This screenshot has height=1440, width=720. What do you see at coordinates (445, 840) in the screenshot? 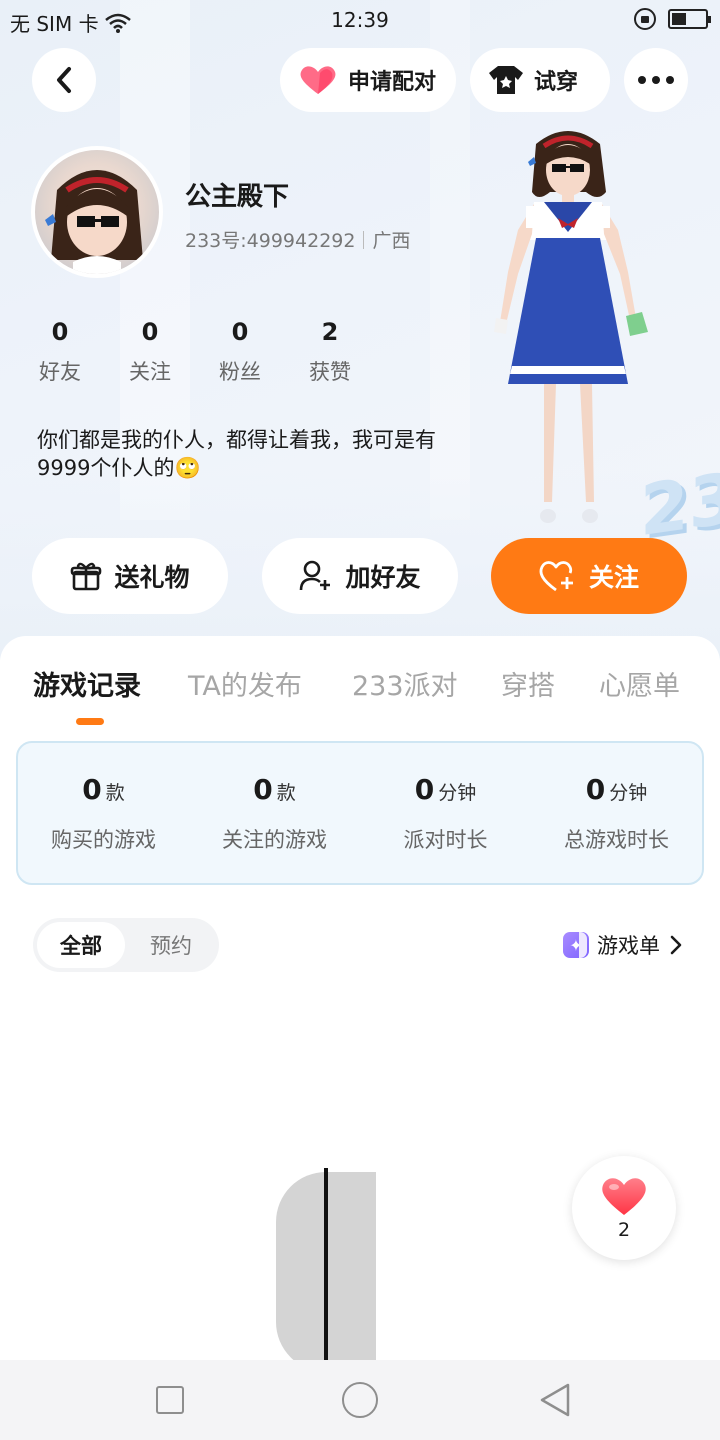
I see `stat-label: 派对时长` at bounding box center [445, 840].